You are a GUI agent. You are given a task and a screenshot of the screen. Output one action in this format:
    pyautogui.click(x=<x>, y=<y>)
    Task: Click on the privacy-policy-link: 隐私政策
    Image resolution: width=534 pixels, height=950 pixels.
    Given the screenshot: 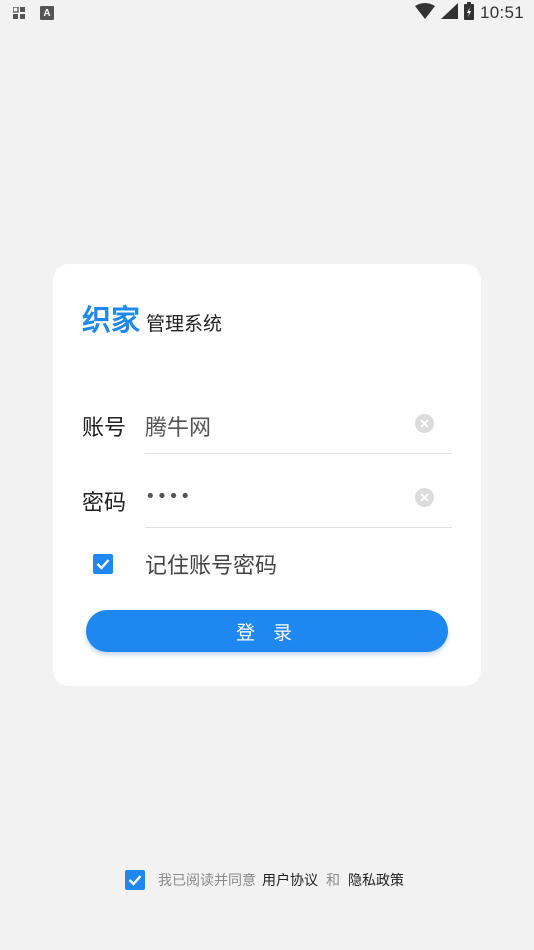 What is the action you would take?
    pyautogui.click(x=376, y=880)
    